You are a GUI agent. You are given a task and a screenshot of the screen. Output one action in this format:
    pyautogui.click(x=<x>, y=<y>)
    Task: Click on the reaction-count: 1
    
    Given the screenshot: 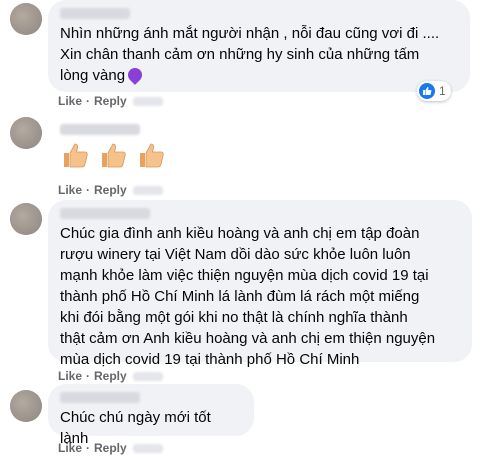 What is the action you would take?
    pyautogui.click(x=442, y=91)
    